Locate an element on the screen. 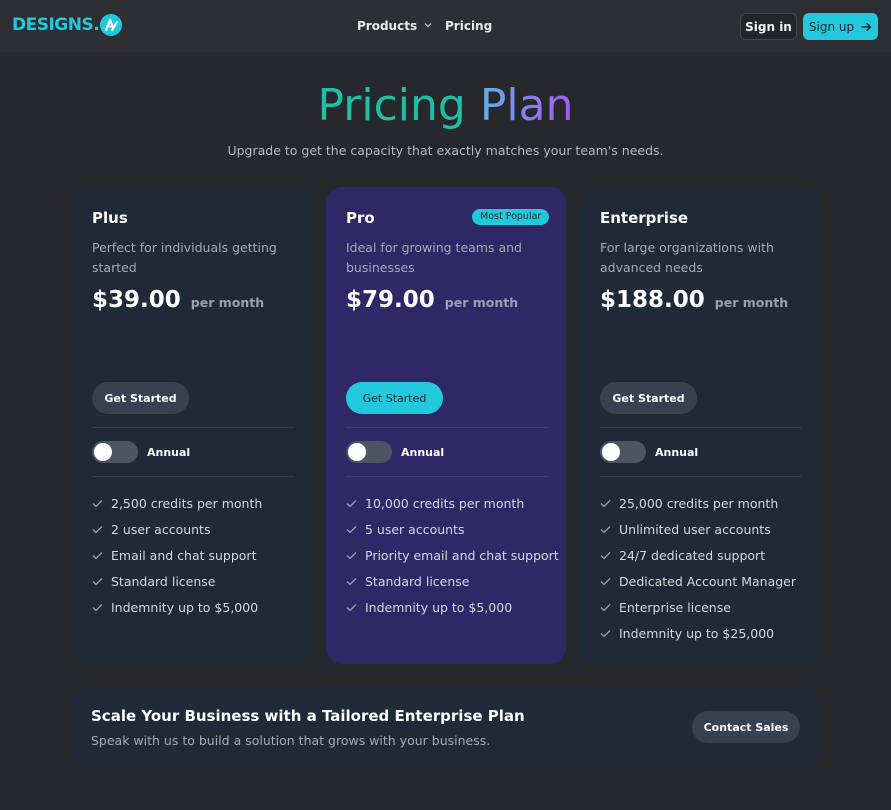  logo-mark-icon is located at coordinates (111, 25).